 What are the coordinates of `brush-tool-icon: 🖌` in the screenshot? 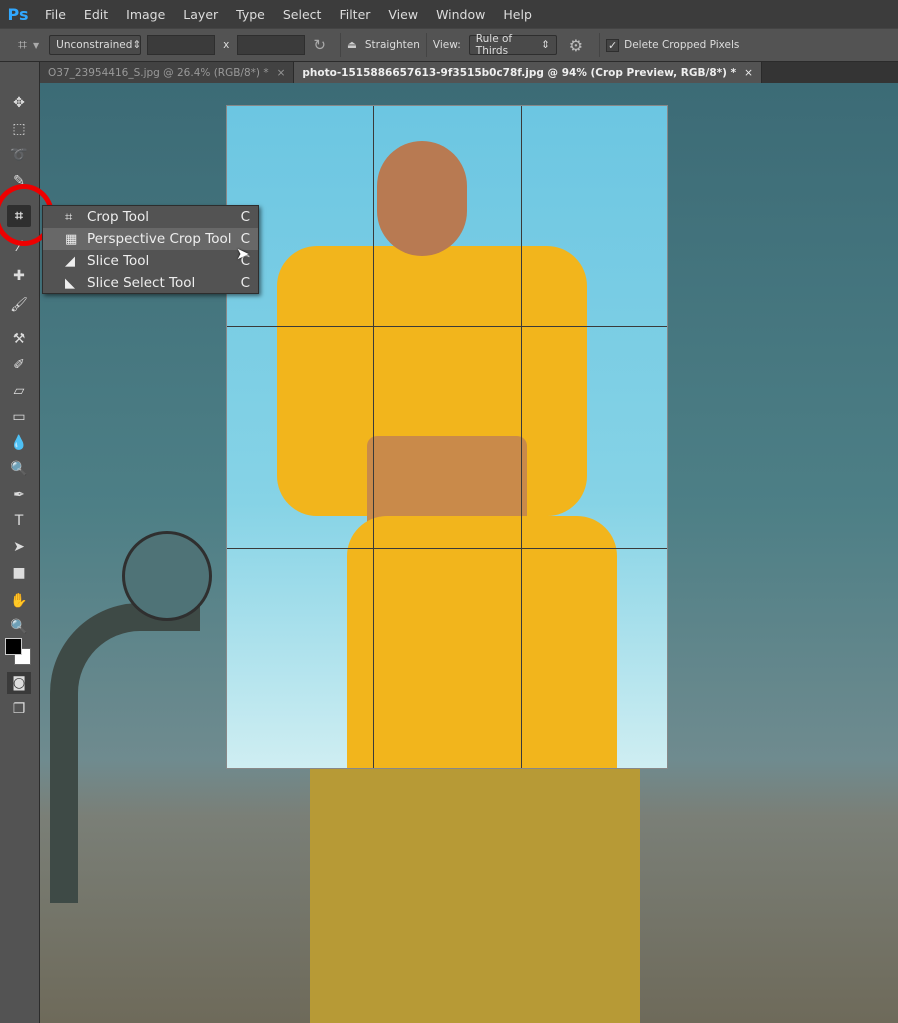 It's located at (19, 305).